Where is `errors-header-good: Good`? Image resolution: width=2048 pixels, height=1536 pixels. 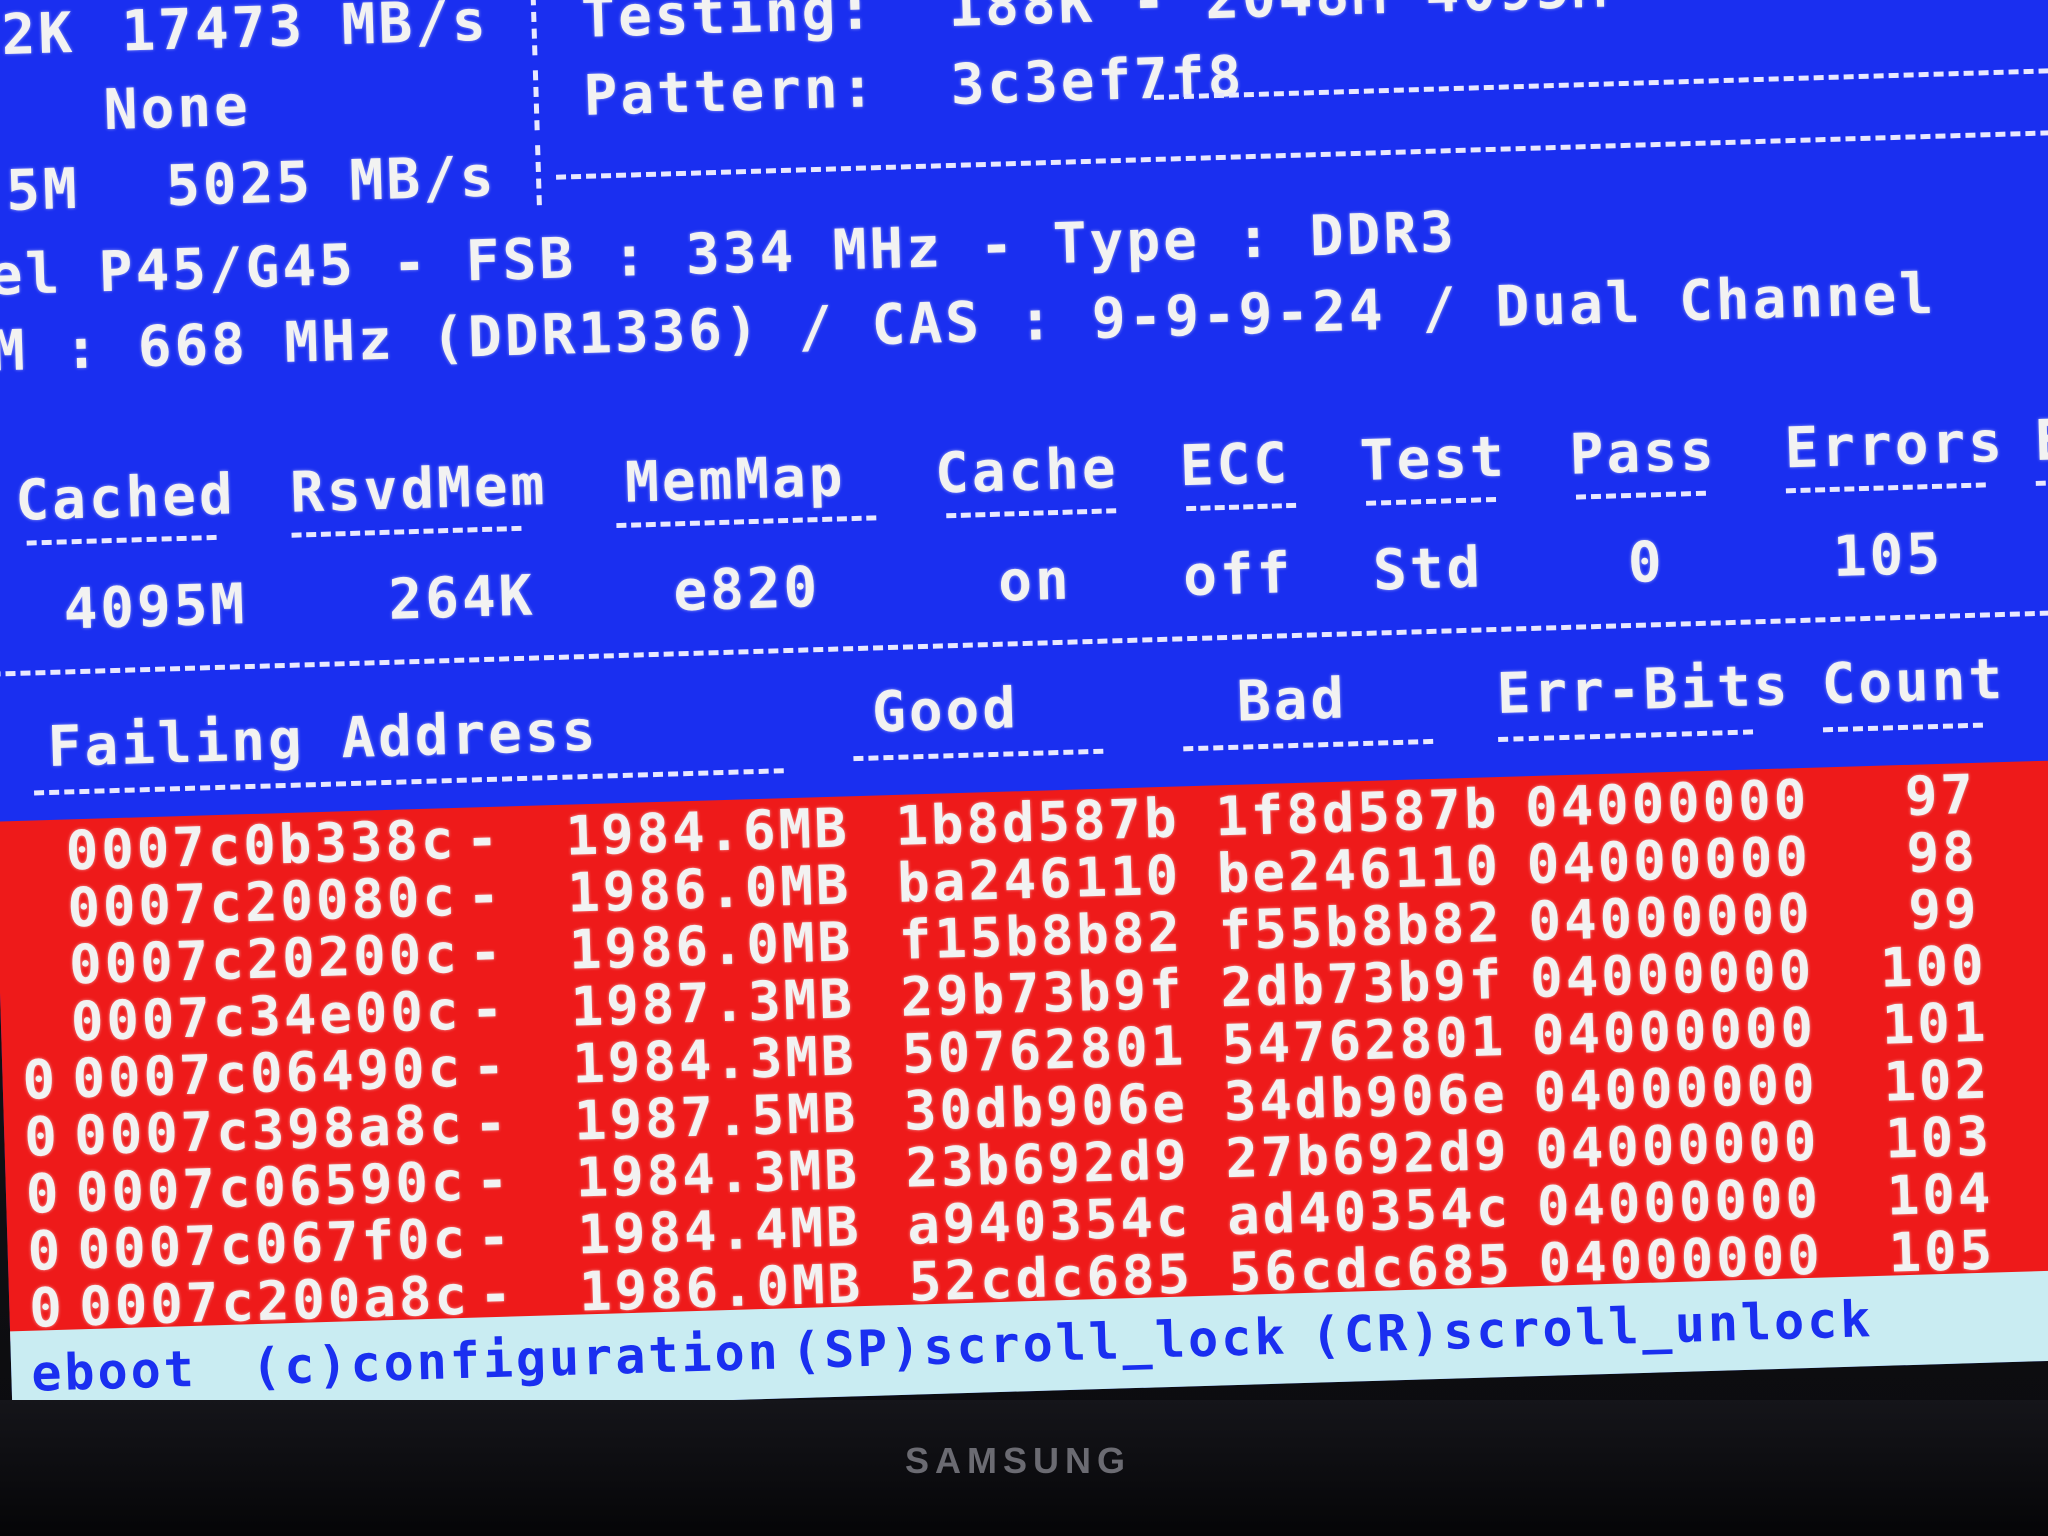 errors-header-good: Good is located at coordinates (945, 711).